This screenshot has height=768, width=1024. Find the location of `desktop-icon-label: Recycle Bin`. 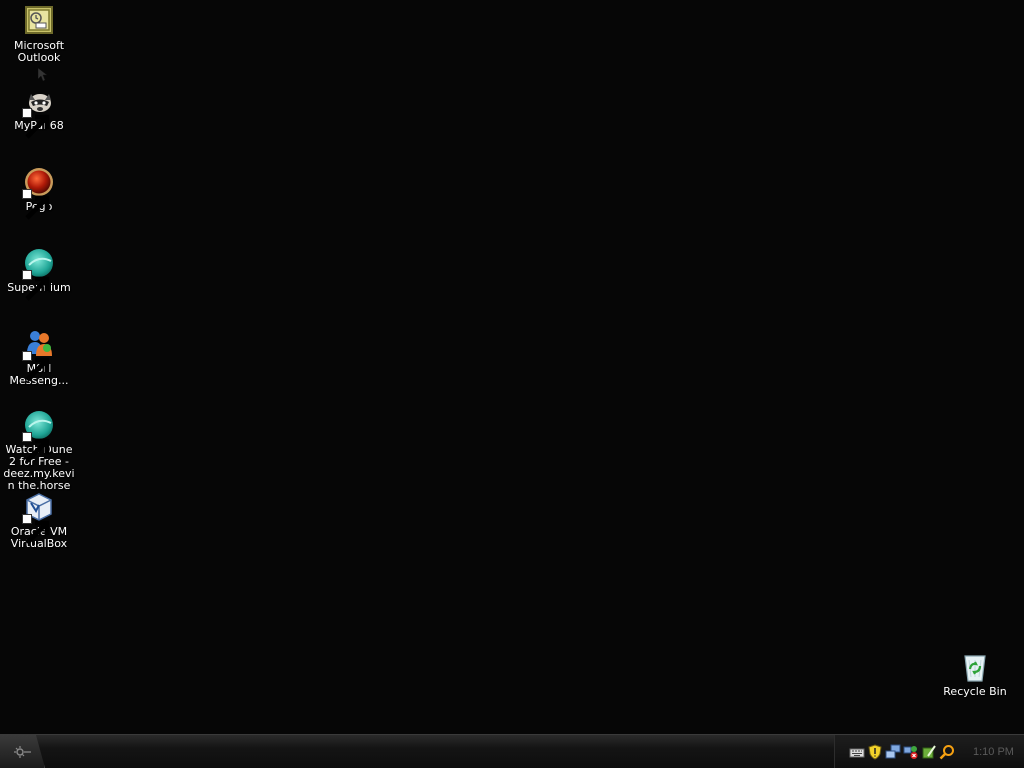

desktop-icon-label: Recycle Bin is located at coordinates (975, 691).